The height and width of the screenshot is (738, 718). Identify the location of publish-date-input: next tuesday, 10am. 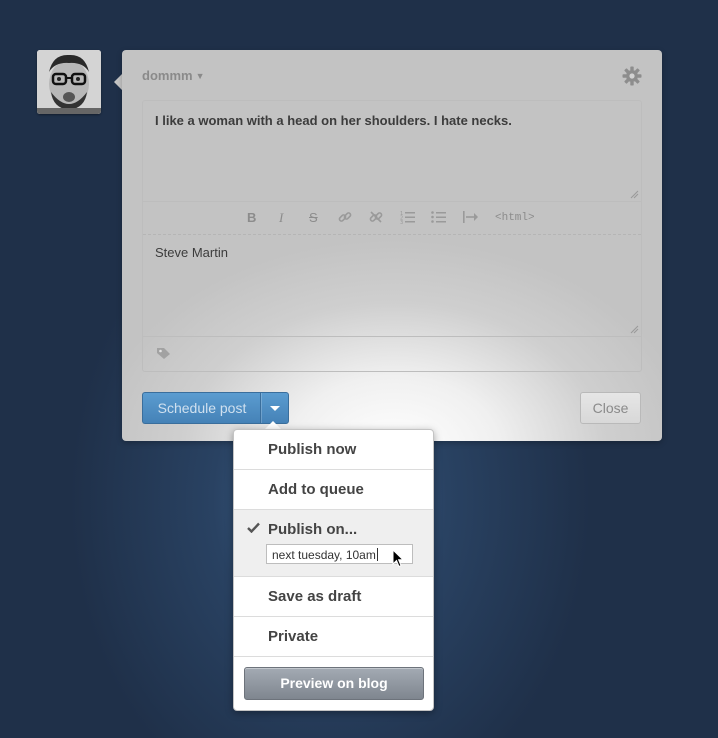
(339, 554).